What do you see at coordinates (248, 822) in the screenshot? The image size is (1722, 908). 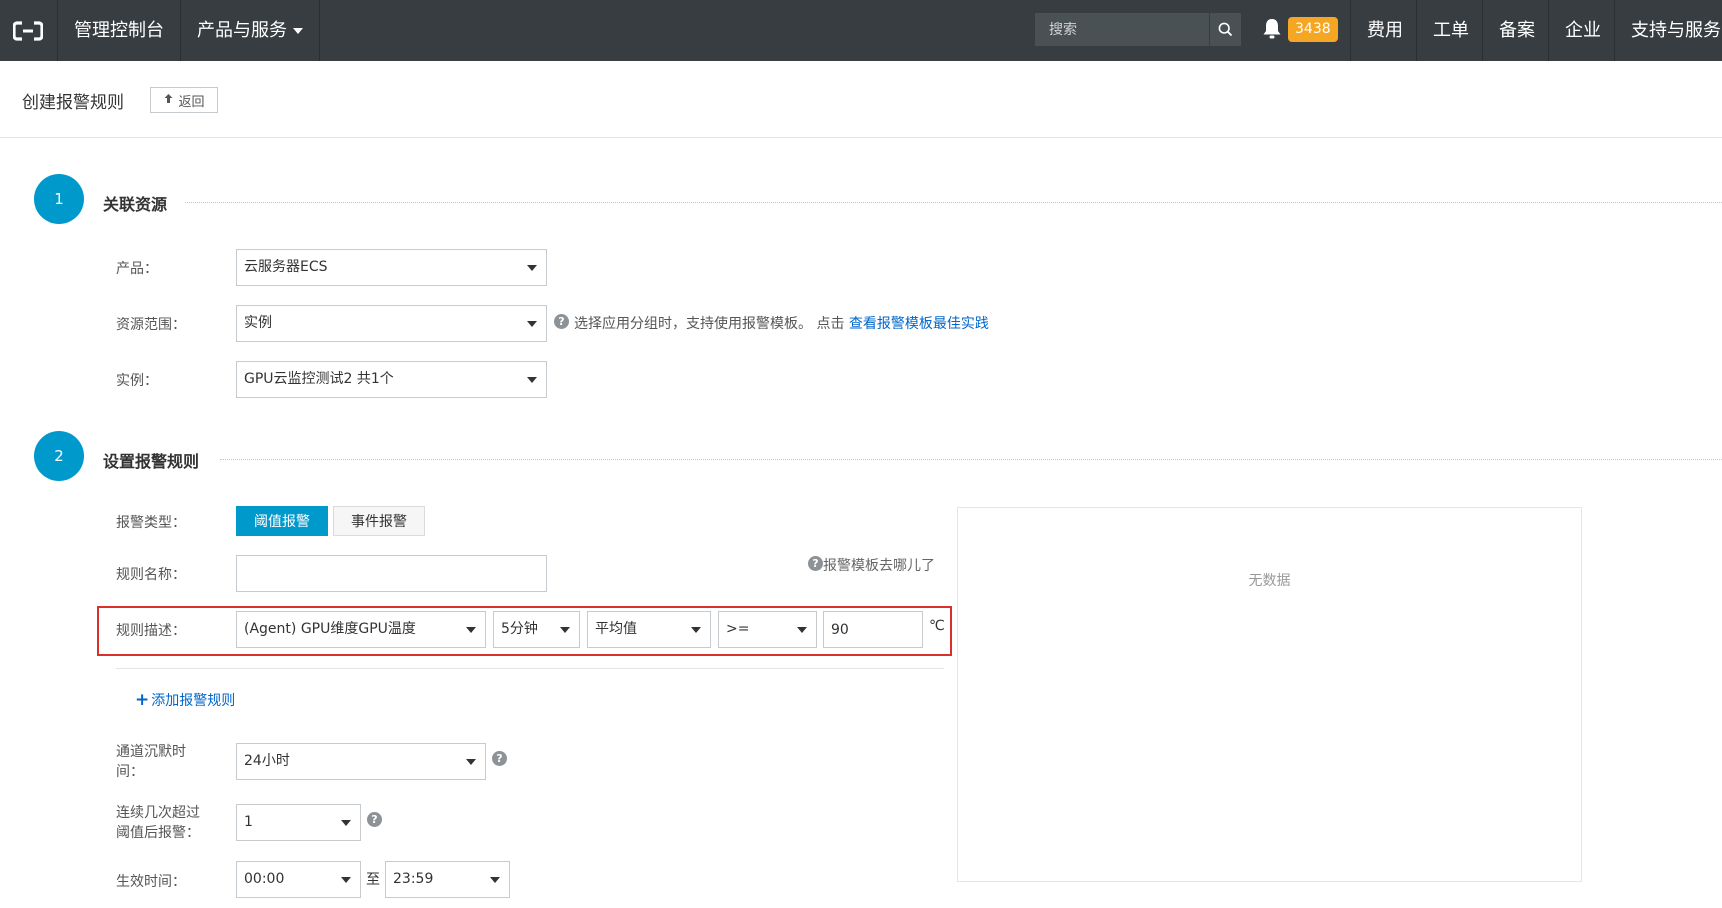 I see `consecutive-count-value: 1` at bounding box center [248, 822].